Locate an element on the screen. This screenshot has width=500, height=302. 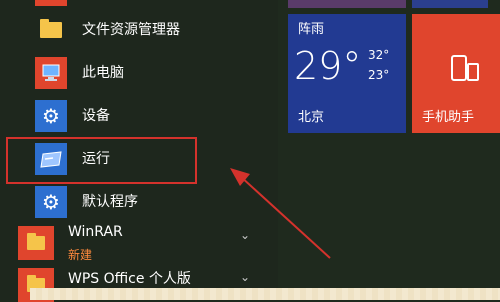
start-item-label: 默认程序 is located at coordinates (110, 202).